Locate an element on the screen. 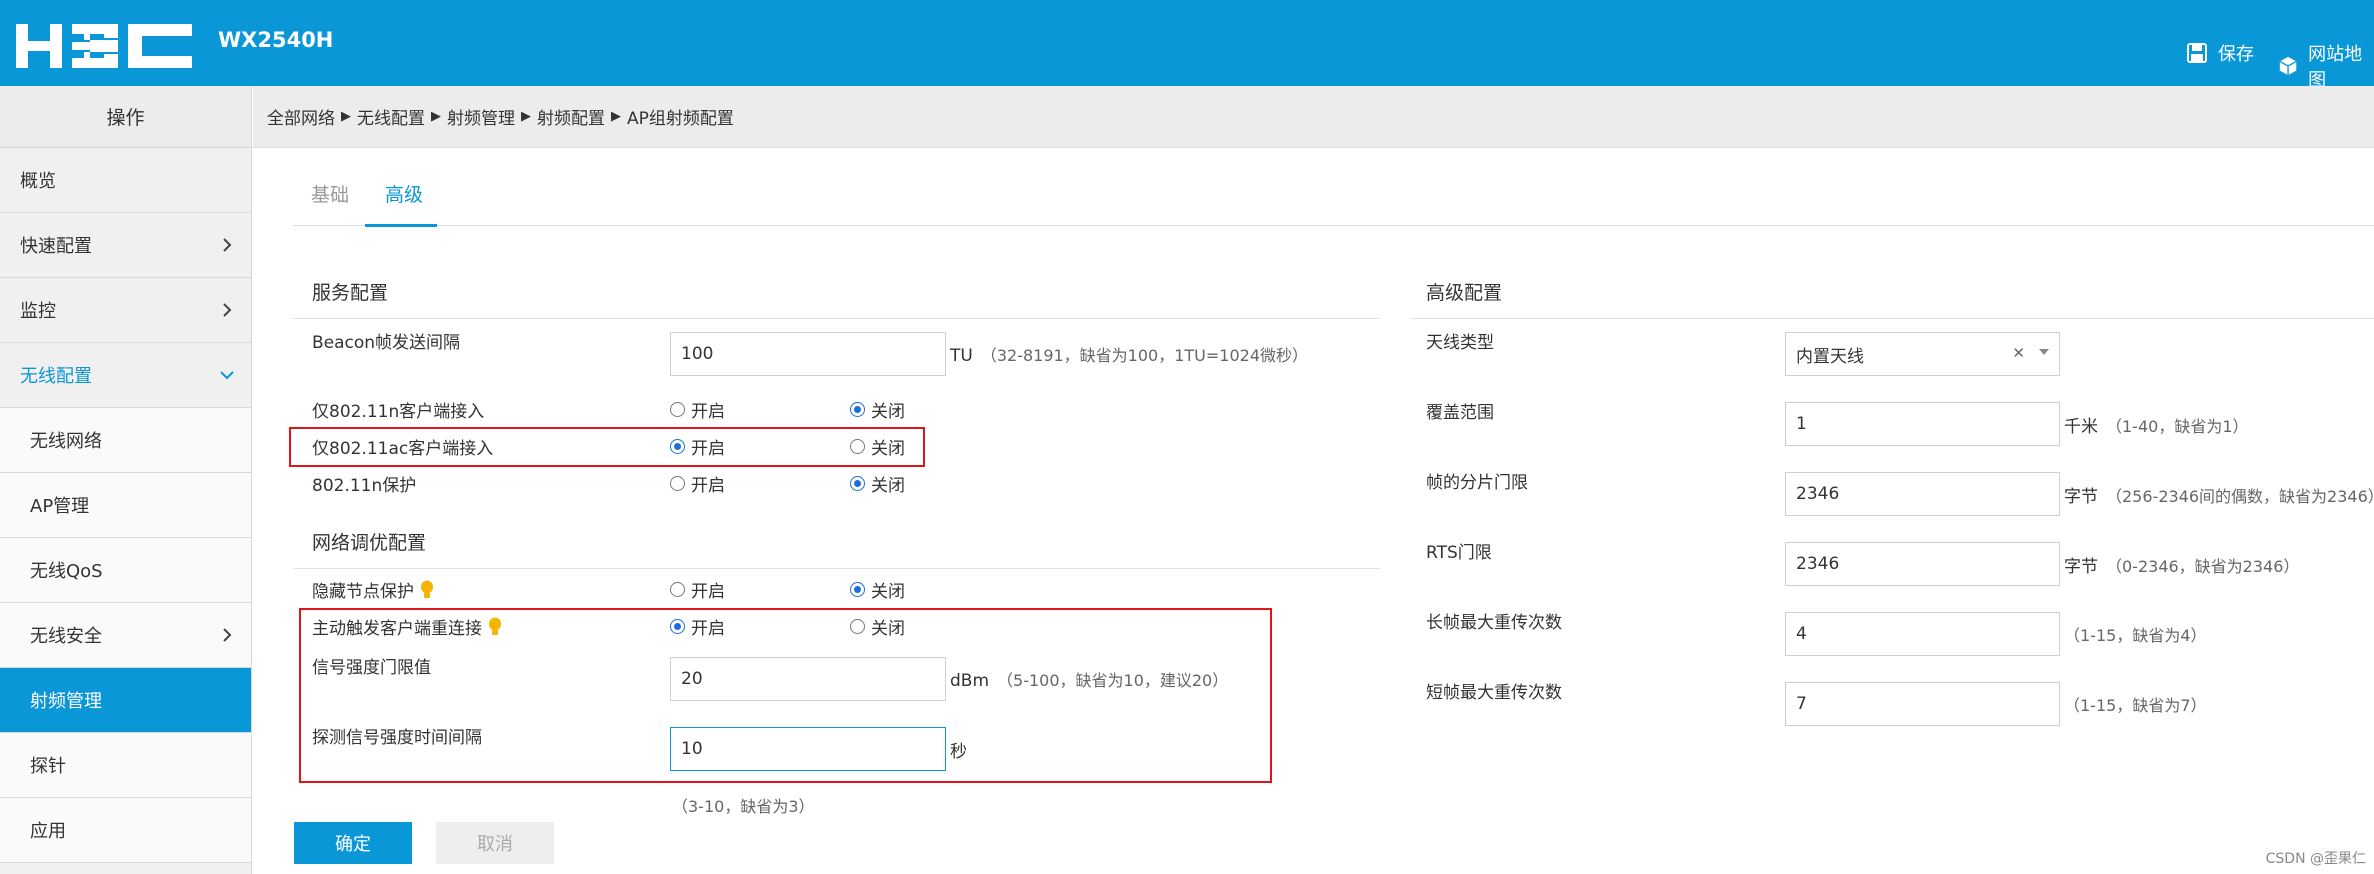 This screenshot has width=2374, height=874. n-protect-on-radio: 开启 is located at coordinates (697, 483).